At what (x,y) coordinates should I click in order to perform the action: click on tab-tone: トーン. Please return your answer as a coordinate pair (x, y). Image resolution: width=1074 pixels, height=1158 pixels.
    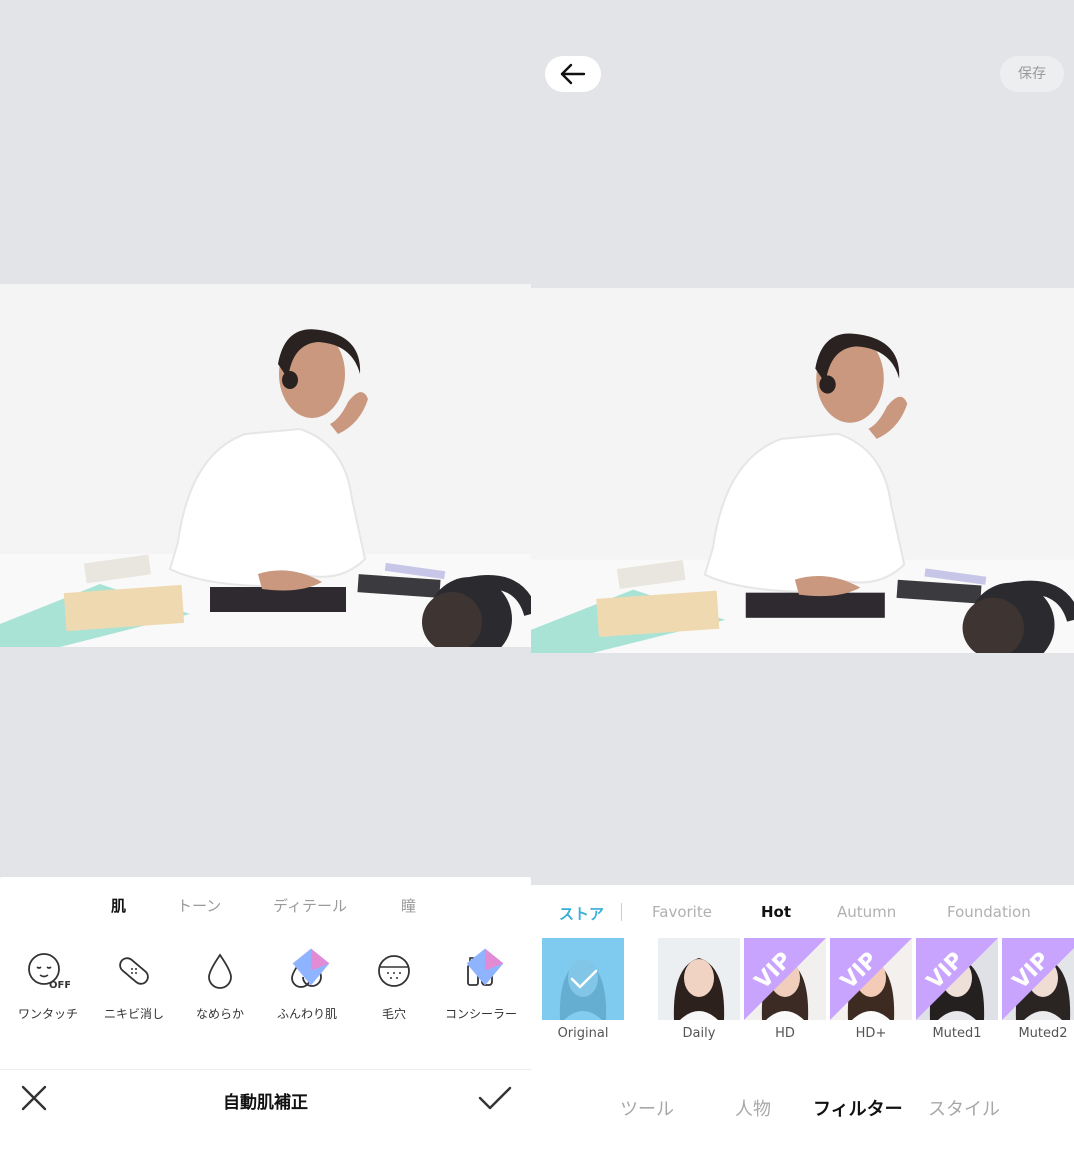
    Looking at the image, I should click on (199, 905).